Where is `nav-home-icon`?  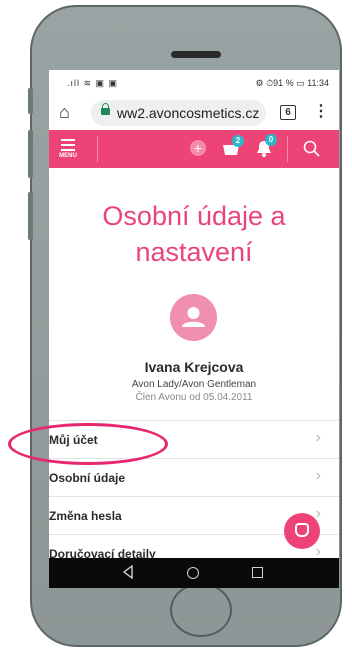
nav-home-icon is located at coordinates (193, 573).